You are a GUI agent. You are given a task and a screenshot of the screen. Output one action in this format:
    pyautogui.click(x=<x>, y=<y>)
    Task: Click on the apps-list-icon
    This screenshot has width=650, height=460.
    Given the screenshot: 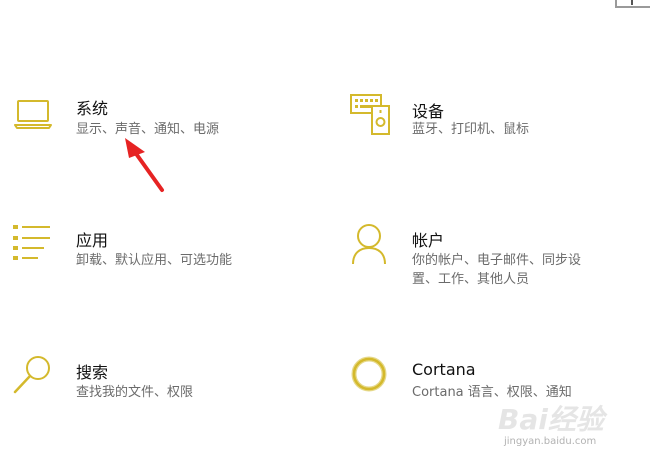 What is the action you would take?
    pyautogui.click(x=33, y=245)
    